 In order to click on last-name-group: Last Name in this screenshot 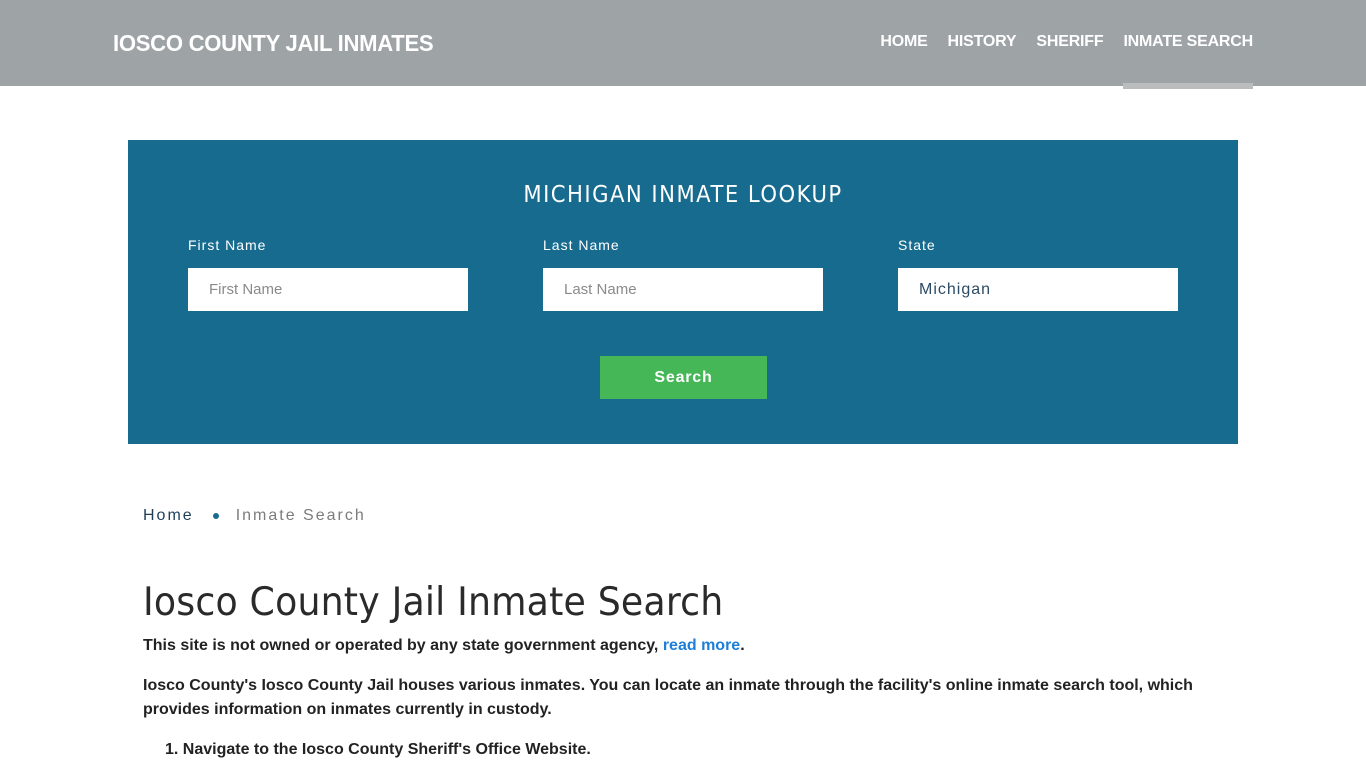, I will do `click(683, 274)`.